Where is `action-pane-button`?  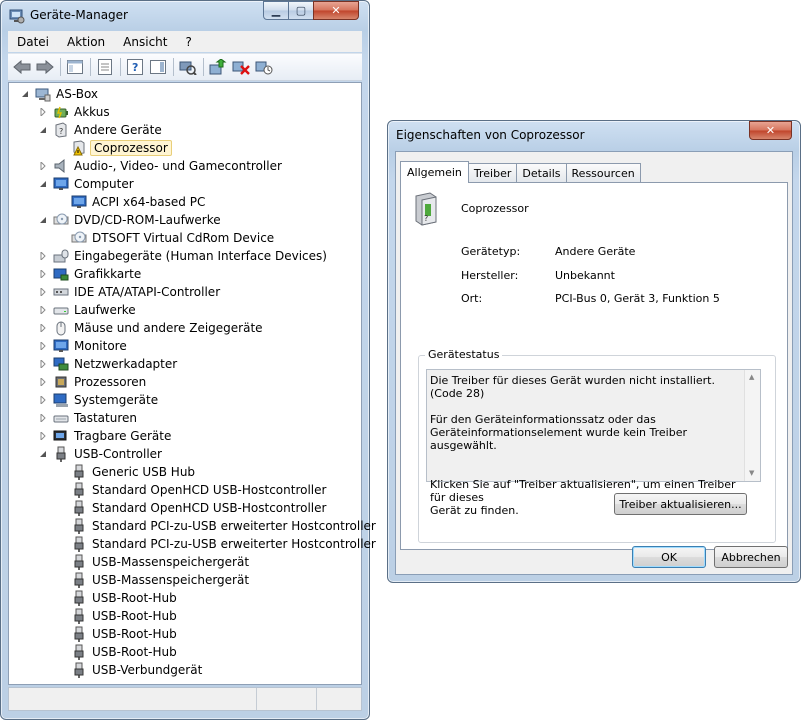
action-pane-button is located at coordinates (158, 67).